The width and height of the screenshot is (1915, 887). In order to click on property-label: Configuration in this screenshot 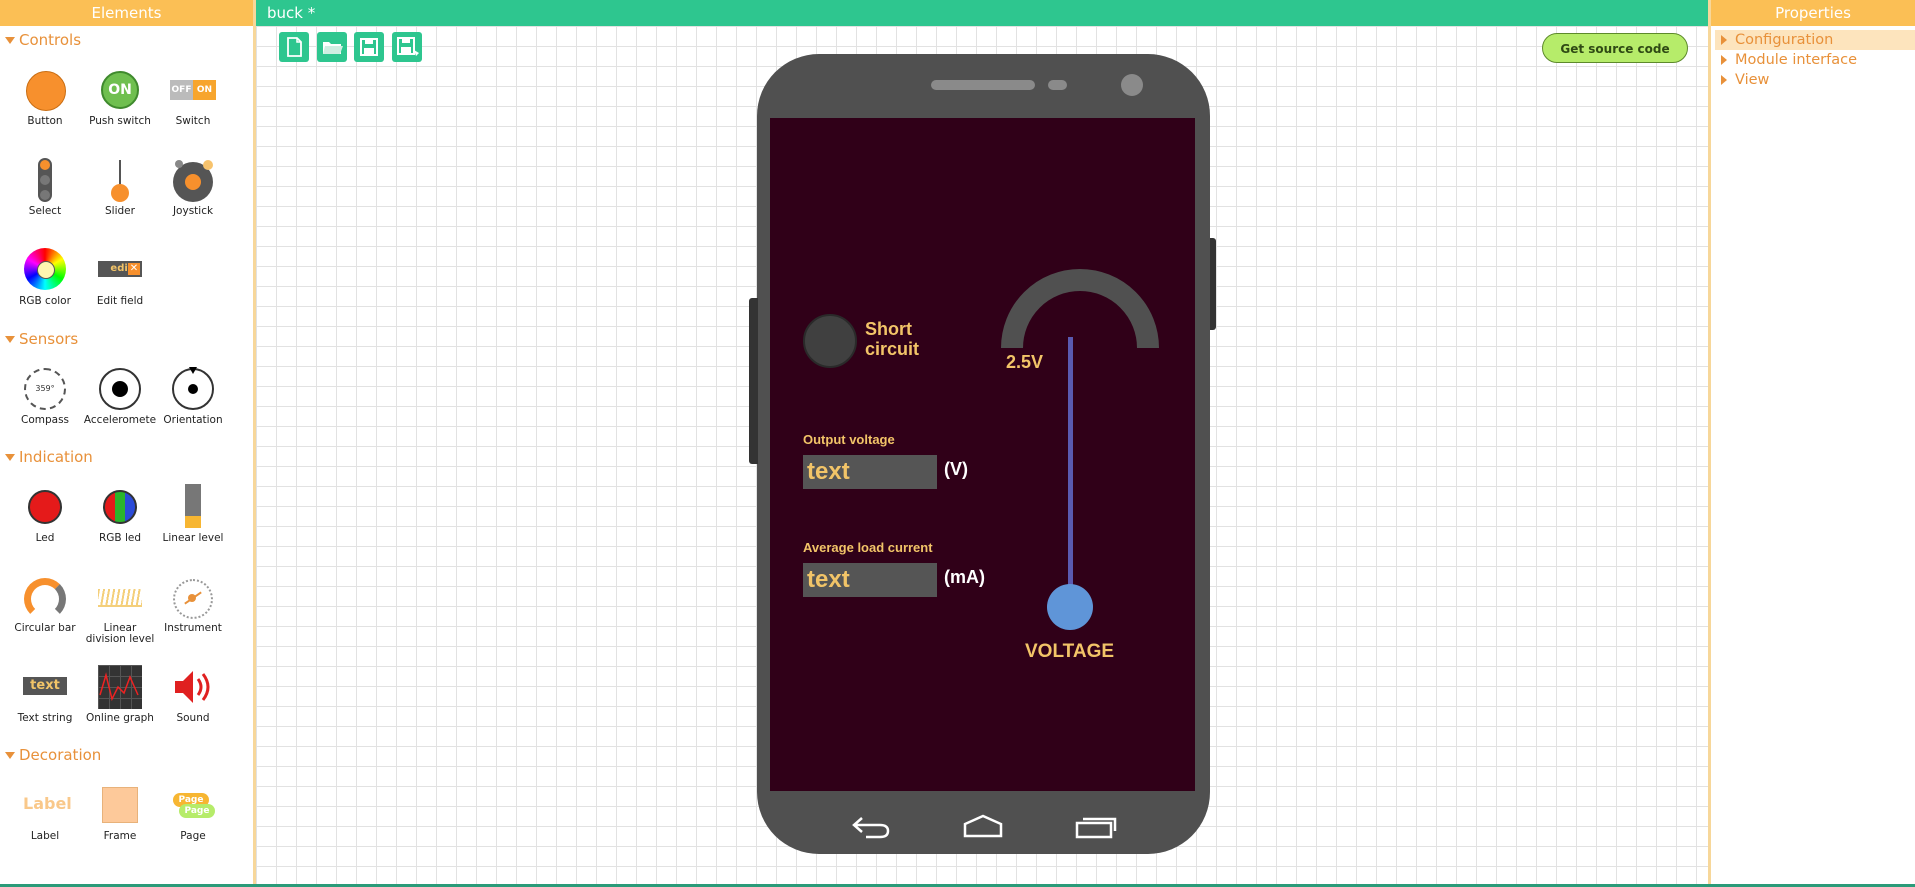, I will do `click(1784, 40)`.